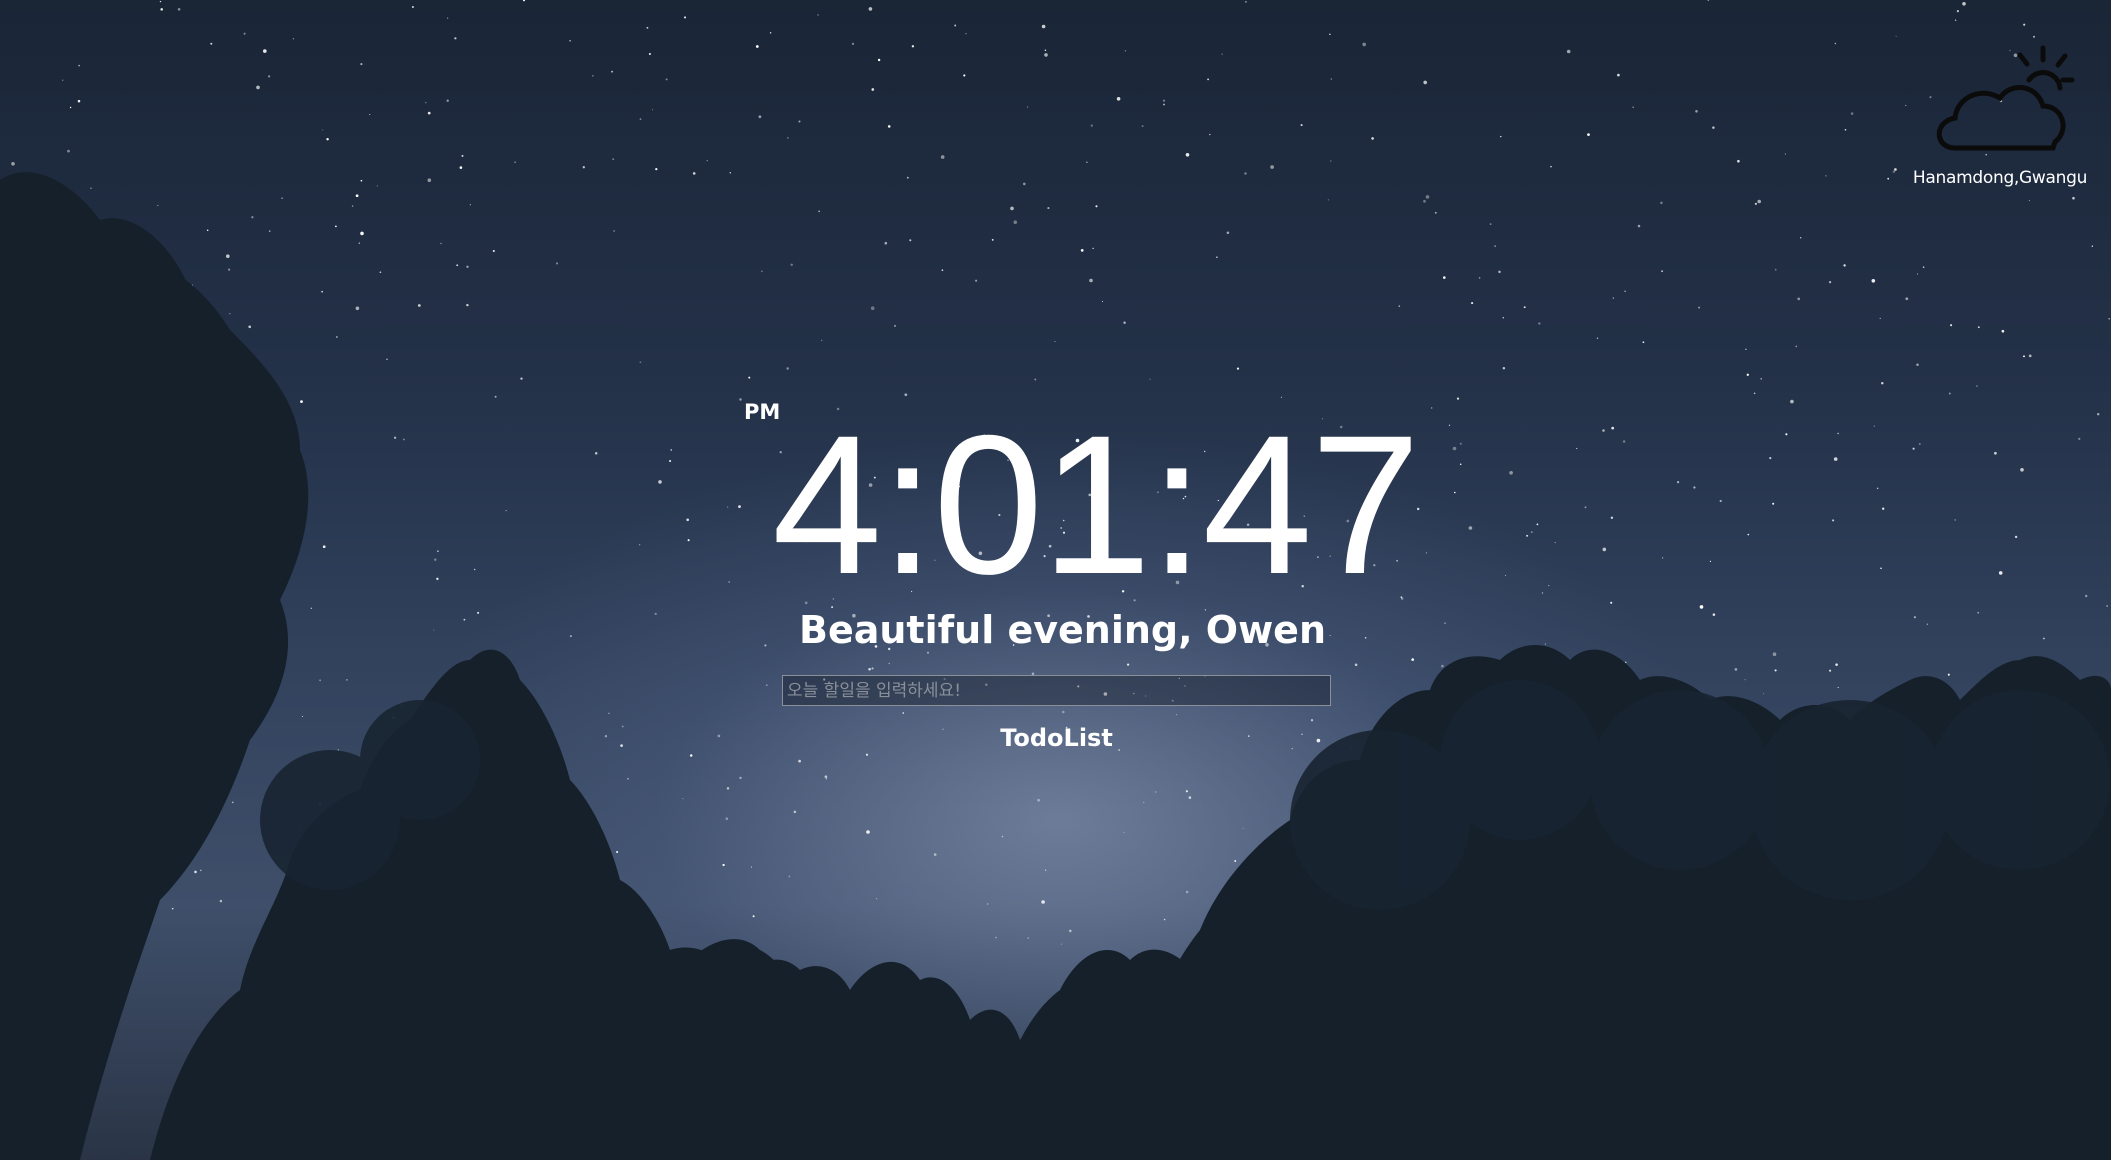  Describe the element at coordinates (1096, 504) in the screenshot. I see `clock-time: 4:01:47` at that location.